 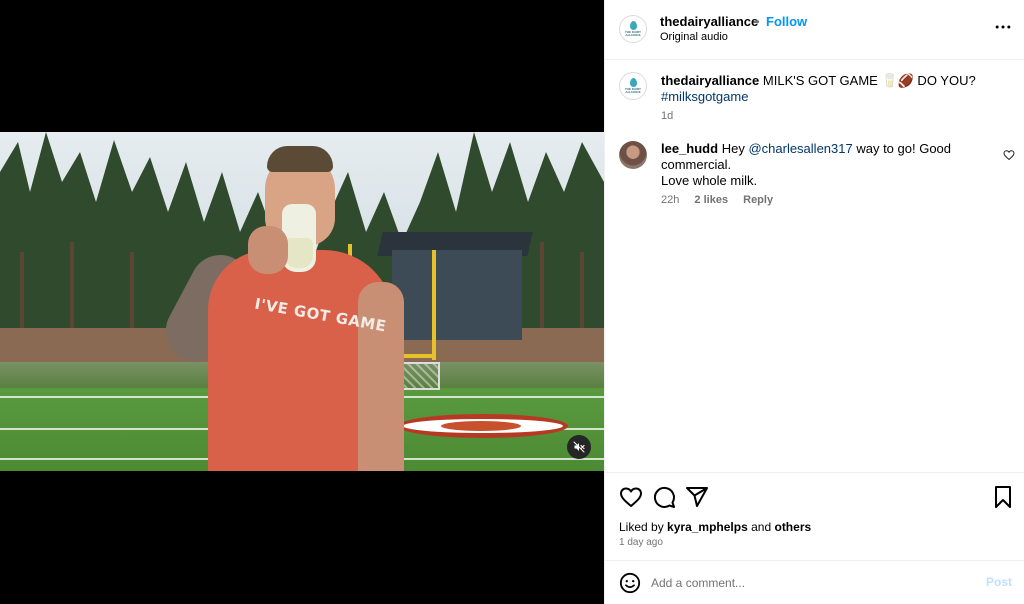 What do you see at coordinates (631, 497) in the screenshot?
I see `heart-icon` at bounding box center [631, 497].